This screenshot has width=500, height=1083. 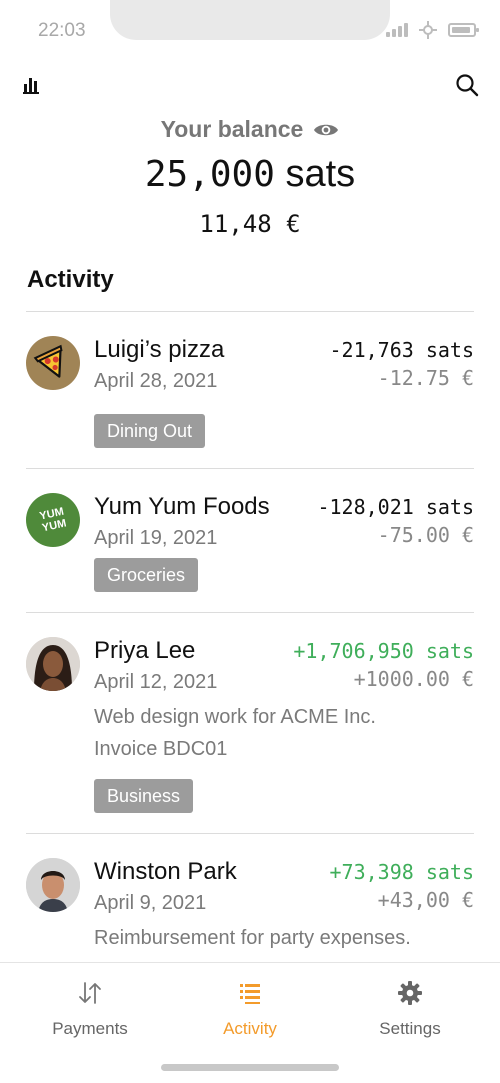 What do you see at coordinates (395, 507) in the screenshot?
I see `transaction-sats: -128,021 sats` at bounding box center [395, 507].